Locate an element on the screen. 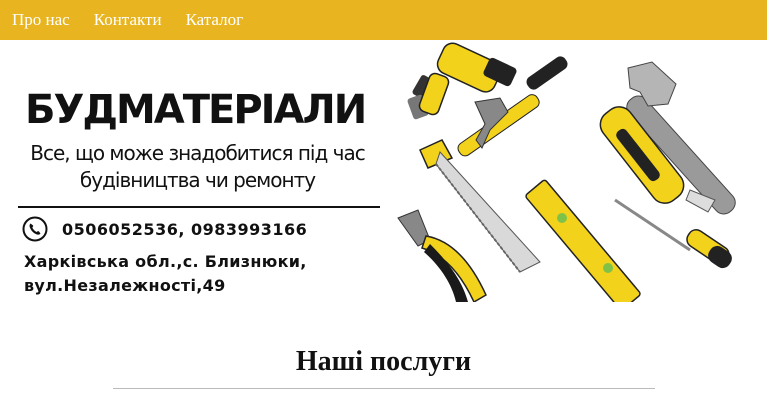  nav-link-contacts: Контакти is located at coordinates (128, 20).